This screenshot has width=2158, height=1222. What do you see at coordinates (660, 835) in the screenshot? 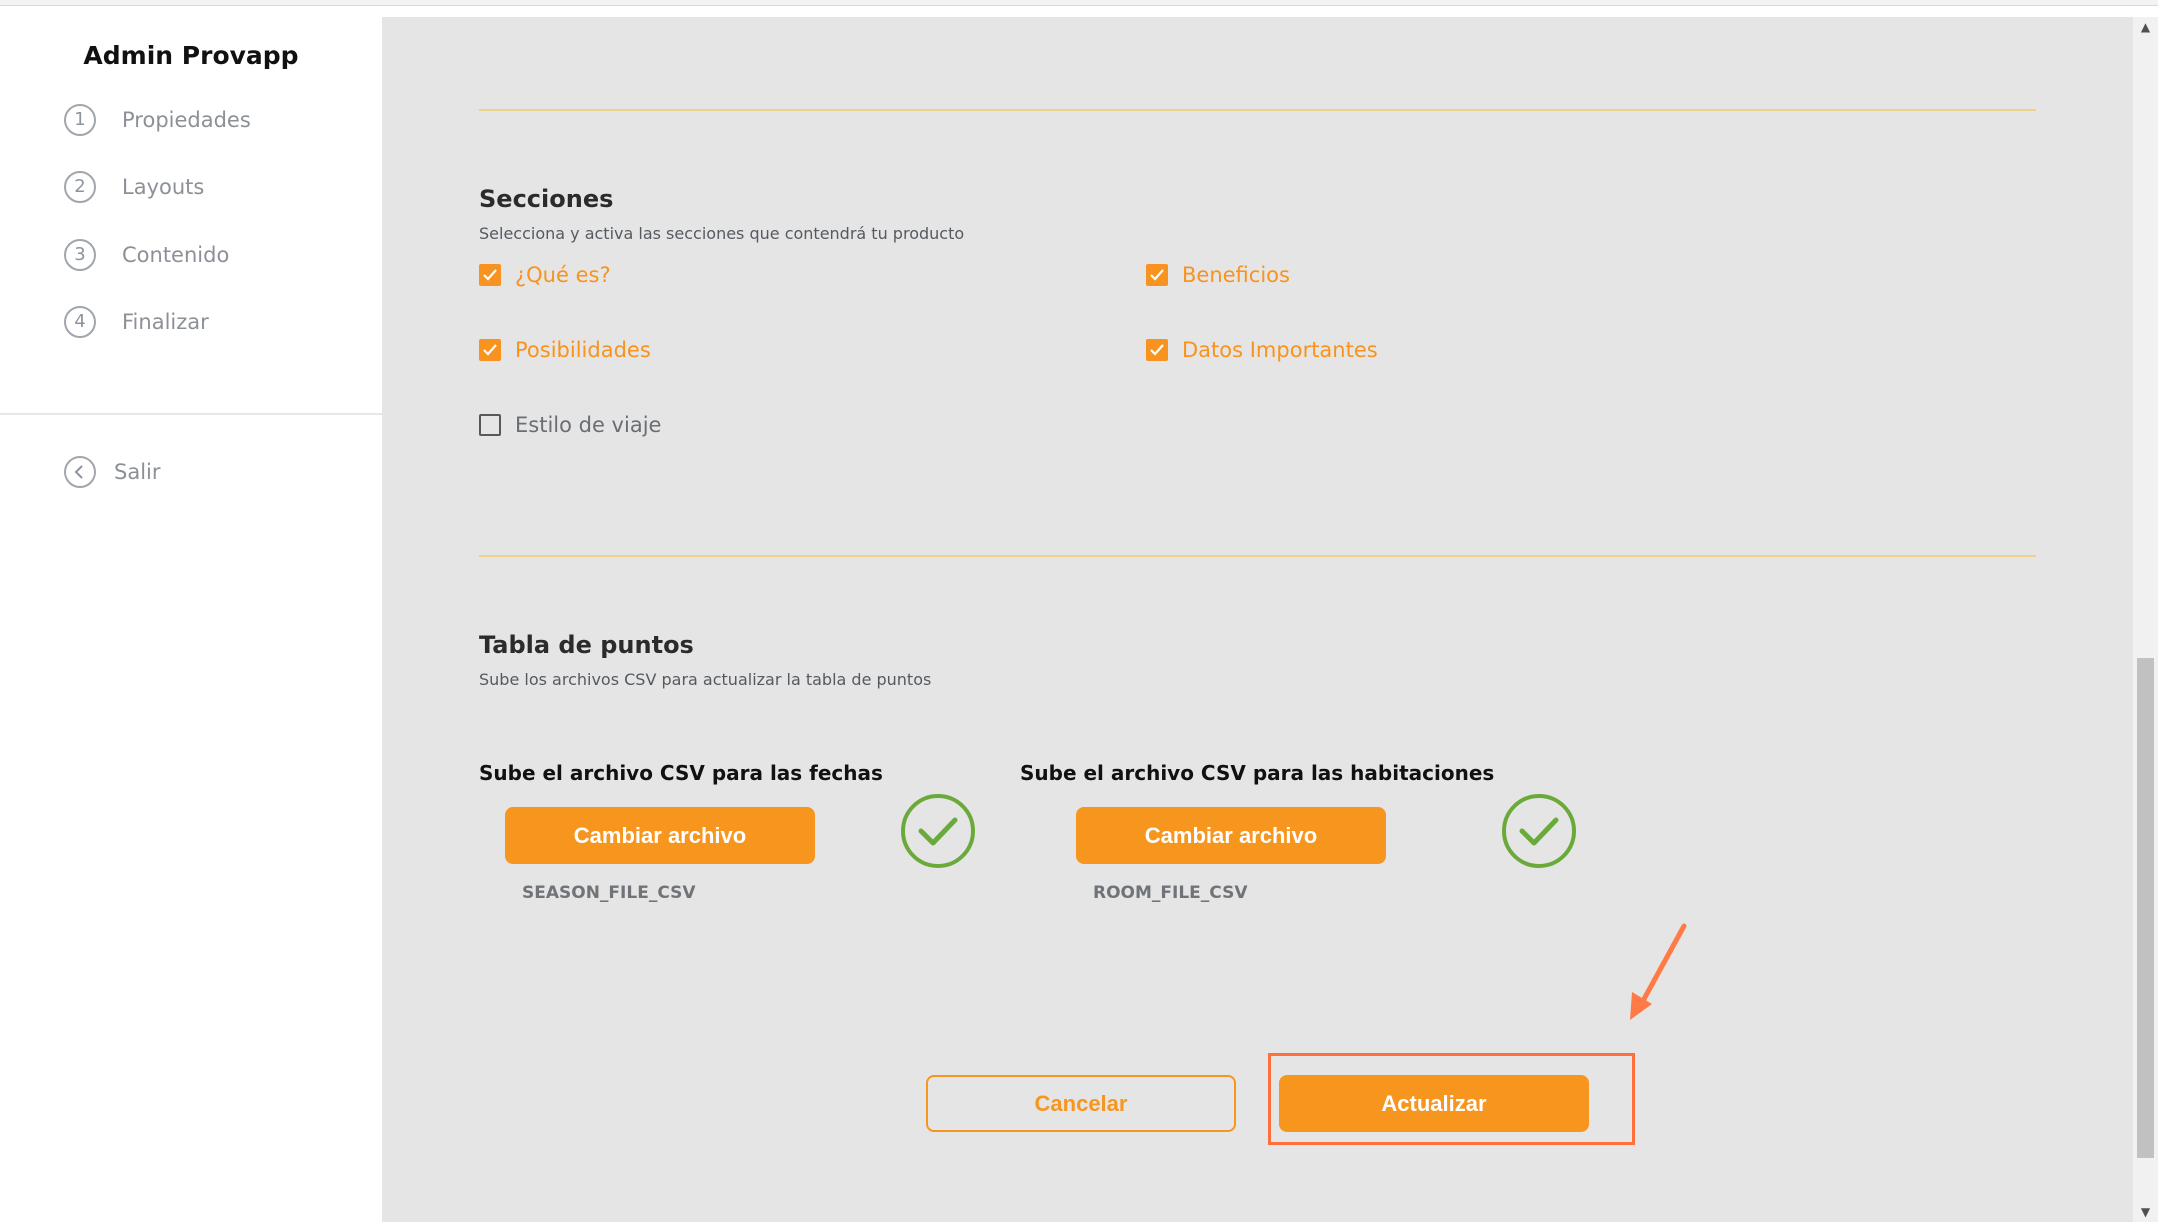
I see `change-dates-file-button: Cambiar archivo` at bounding box center [660, 835].